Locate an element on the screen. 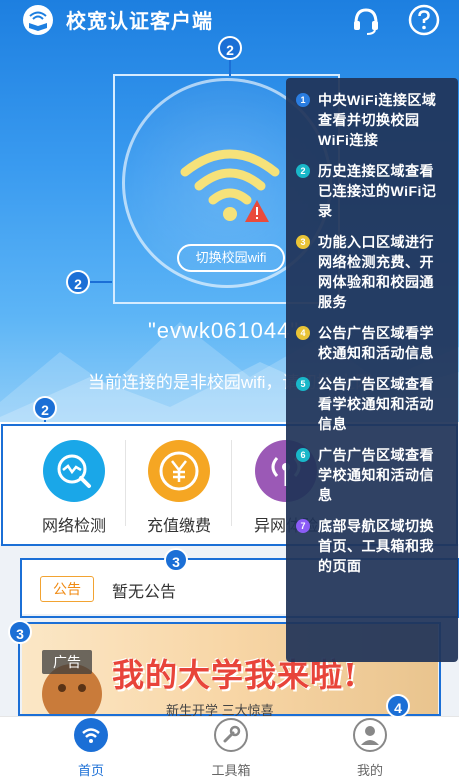 This screenshot has height=778, width=459. top-bar: 校宽认证客户端 is located at coordinates (229, 20).